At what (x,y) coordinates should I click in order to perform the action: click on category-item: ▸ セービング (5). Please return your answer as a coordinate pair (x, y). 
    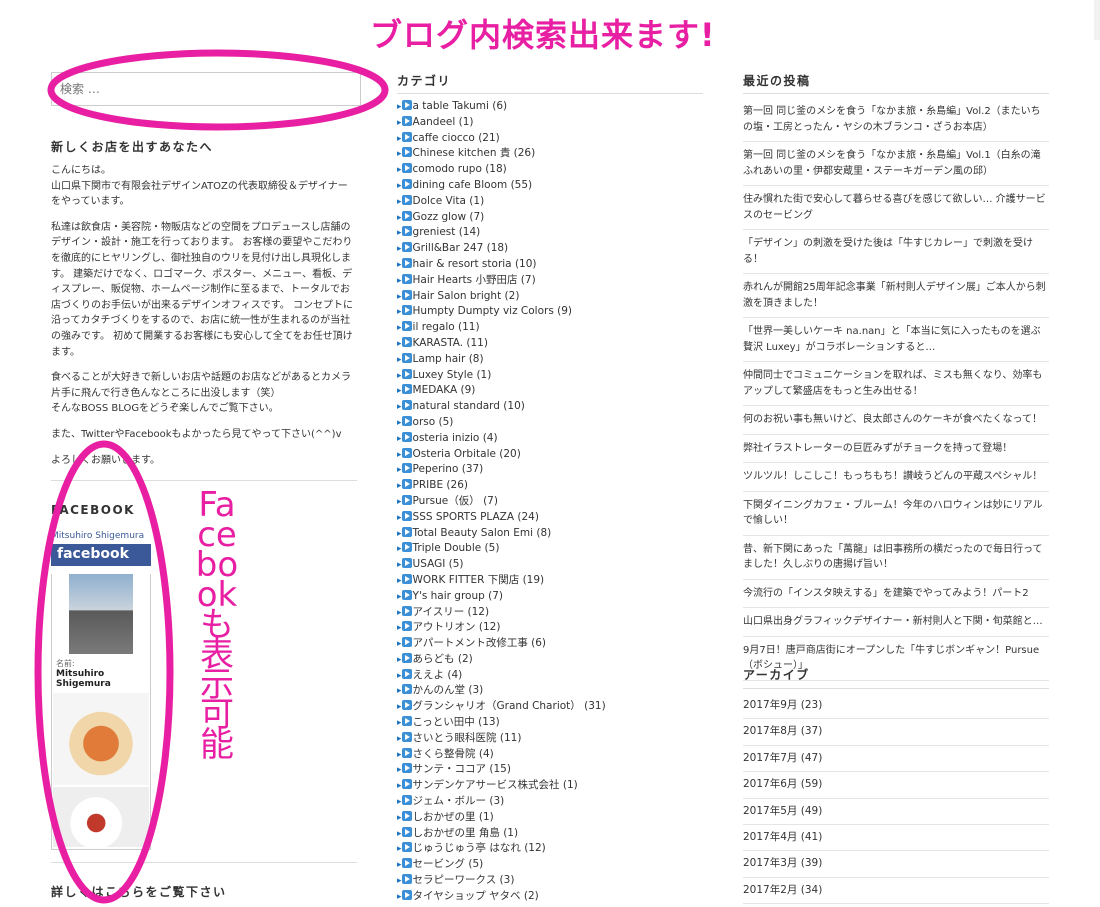
    Looking at the image, I should click on (550, 865).